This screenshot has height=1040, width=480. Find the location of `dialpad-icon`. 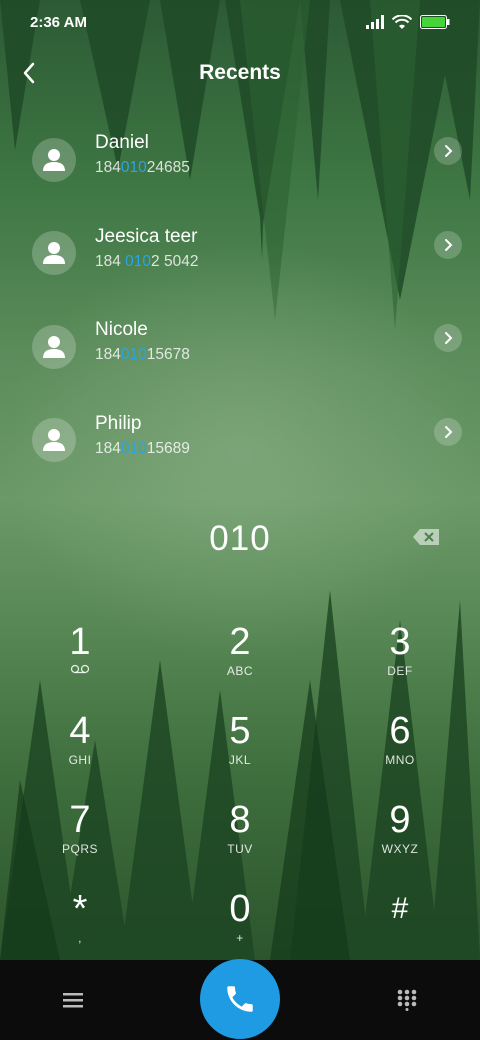

dialpad-icon is located at coordinates (407, 1000).